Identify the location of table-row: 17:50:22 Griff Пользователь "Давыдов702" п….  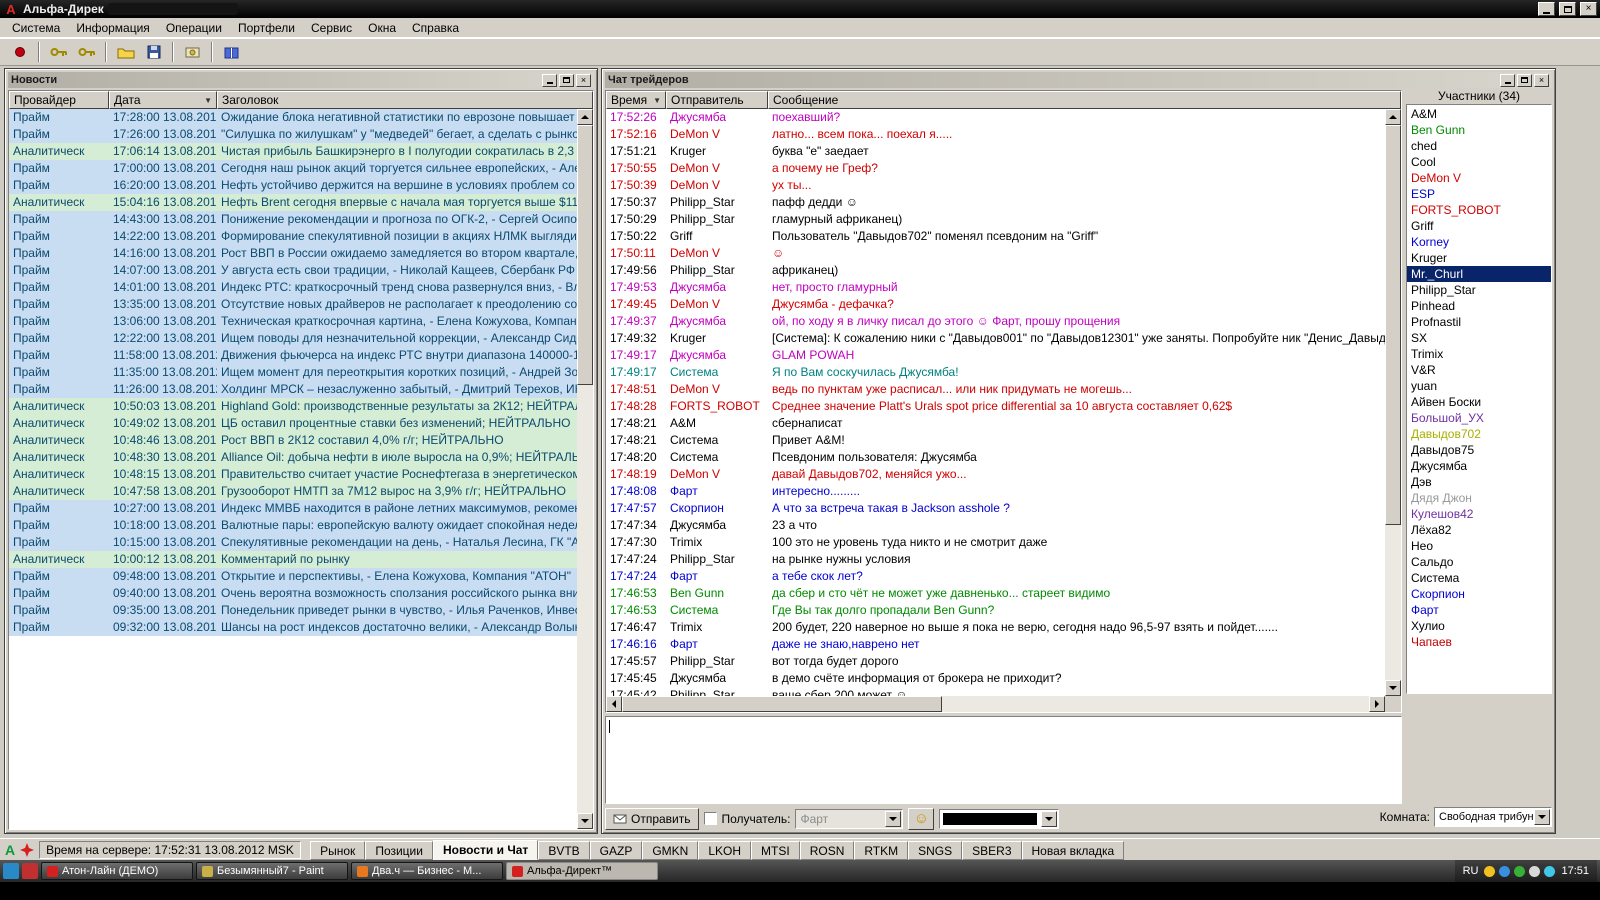
(995, 236).